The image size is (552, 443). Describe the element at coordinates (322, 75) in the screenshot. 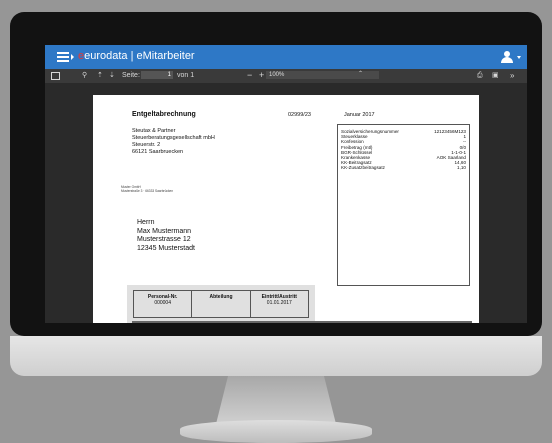

I see `zoom-select: 100% ⌃` at that location.